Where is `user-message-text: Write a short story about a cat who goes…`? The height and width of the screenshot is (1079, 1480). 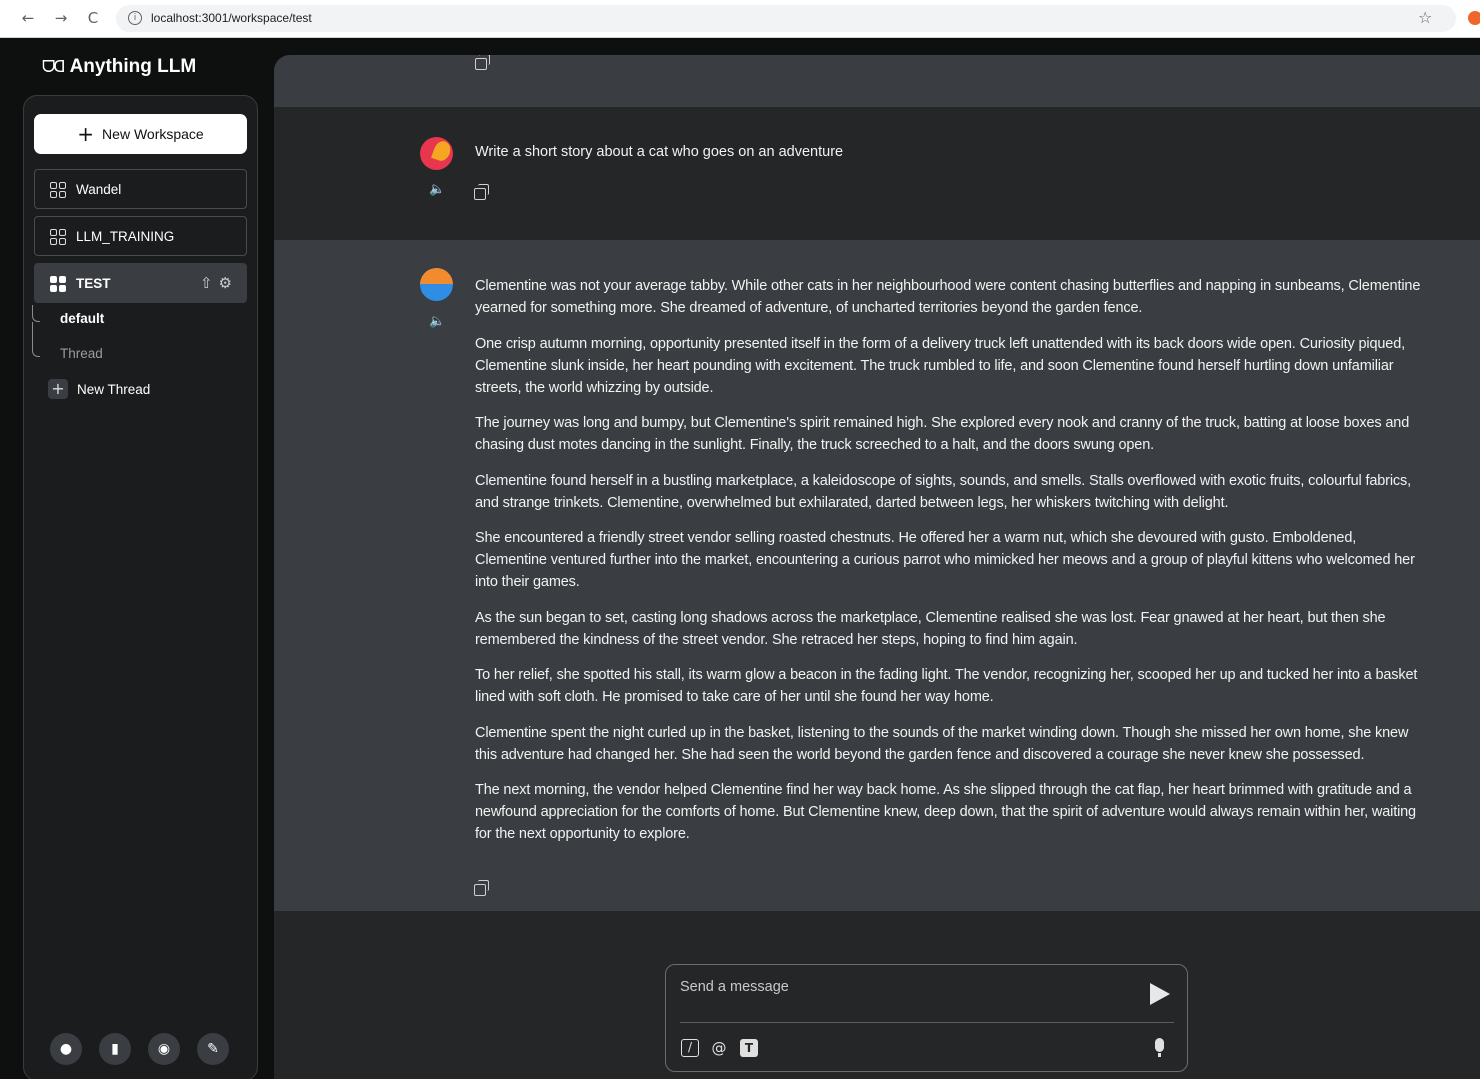
user-message-text: Write a short story about a cat who goes… is located at coordinates (659, 152).